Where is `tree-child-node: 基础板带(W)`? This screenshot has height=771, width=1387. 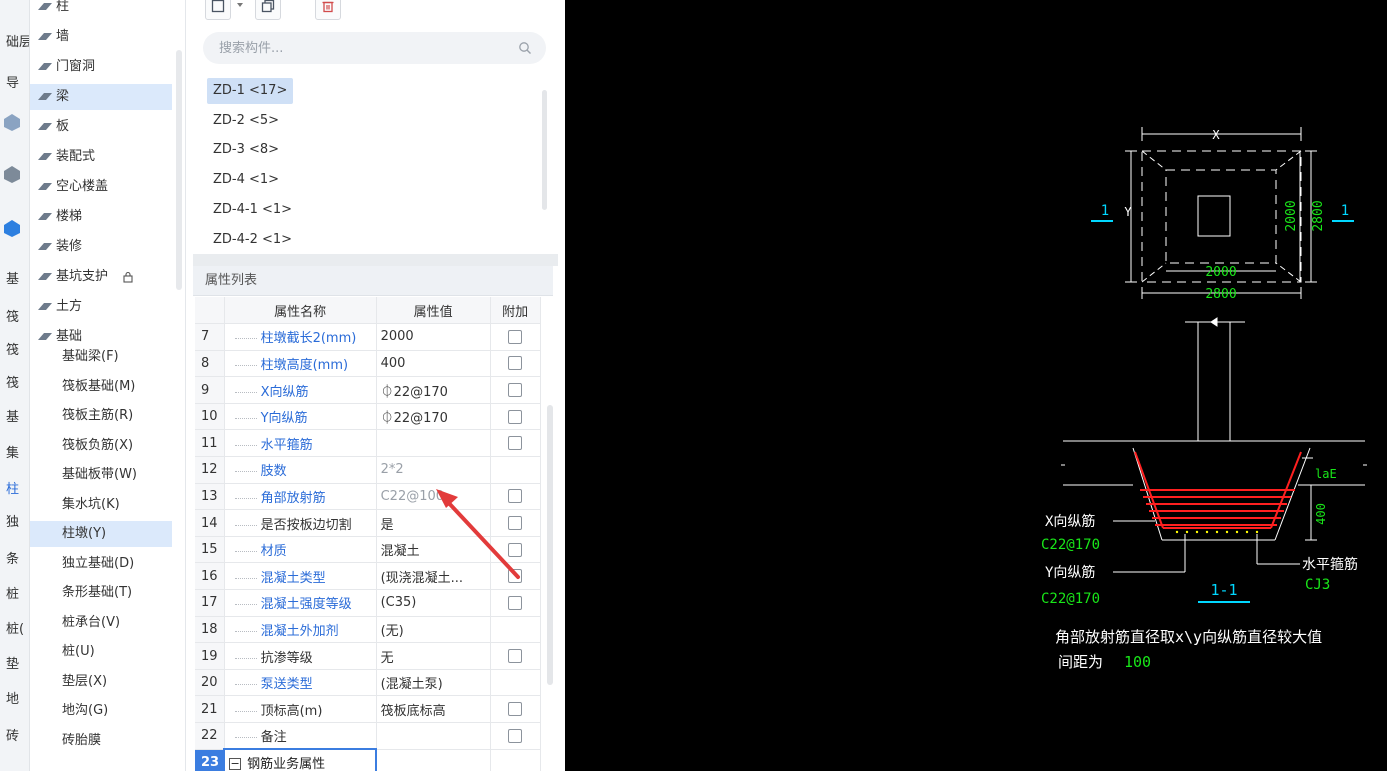 tree-child-node: 基础板带(W) is located at coordinates (101, 475).